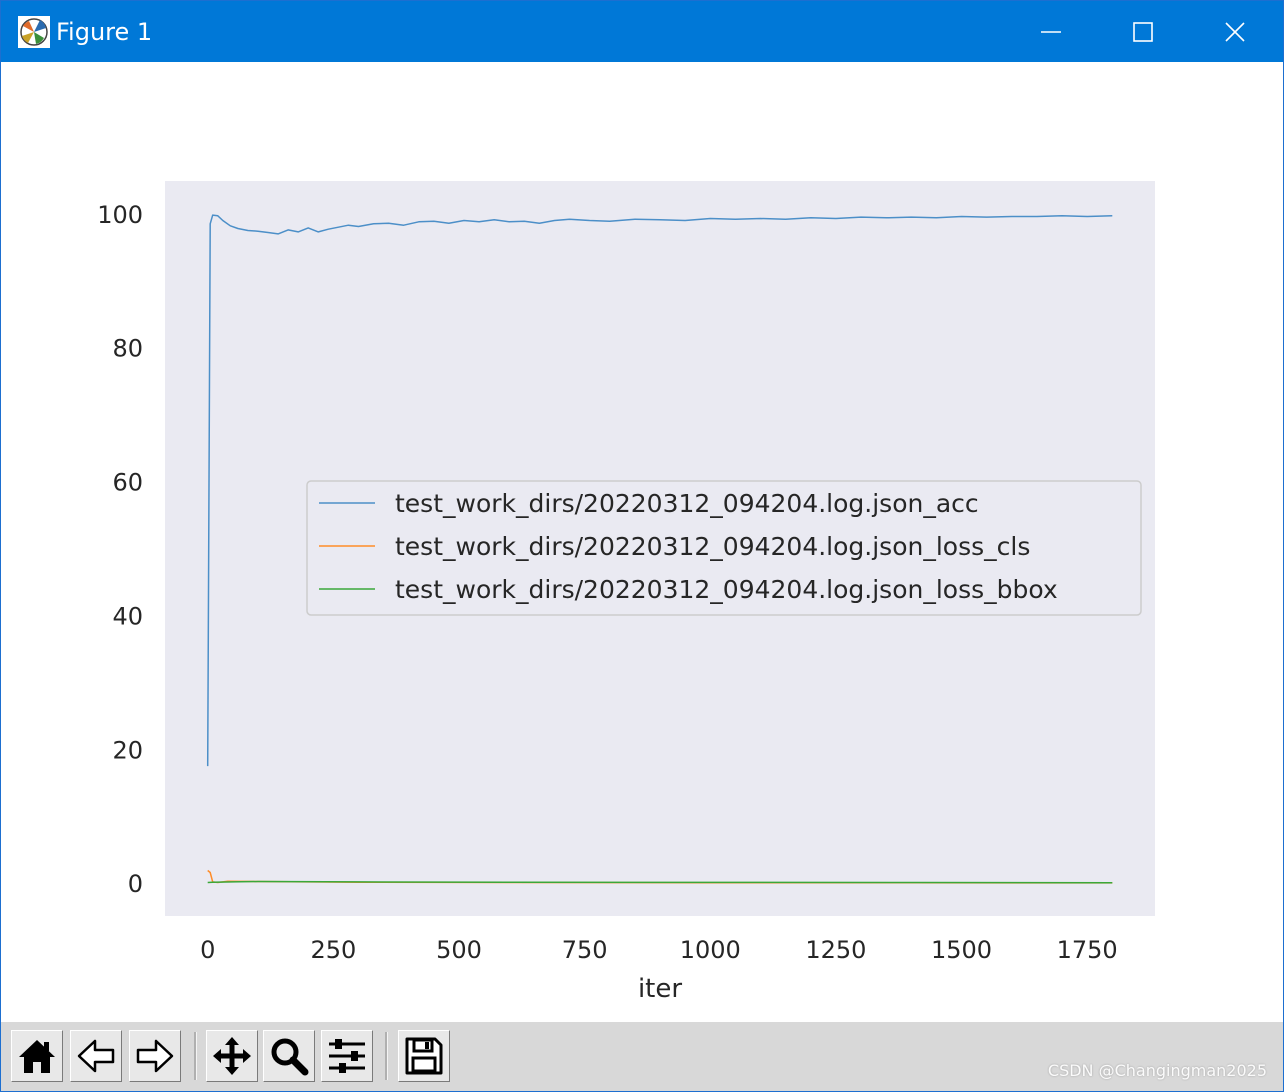  I want to click on move-arrows-icon, so click(232, 1056).